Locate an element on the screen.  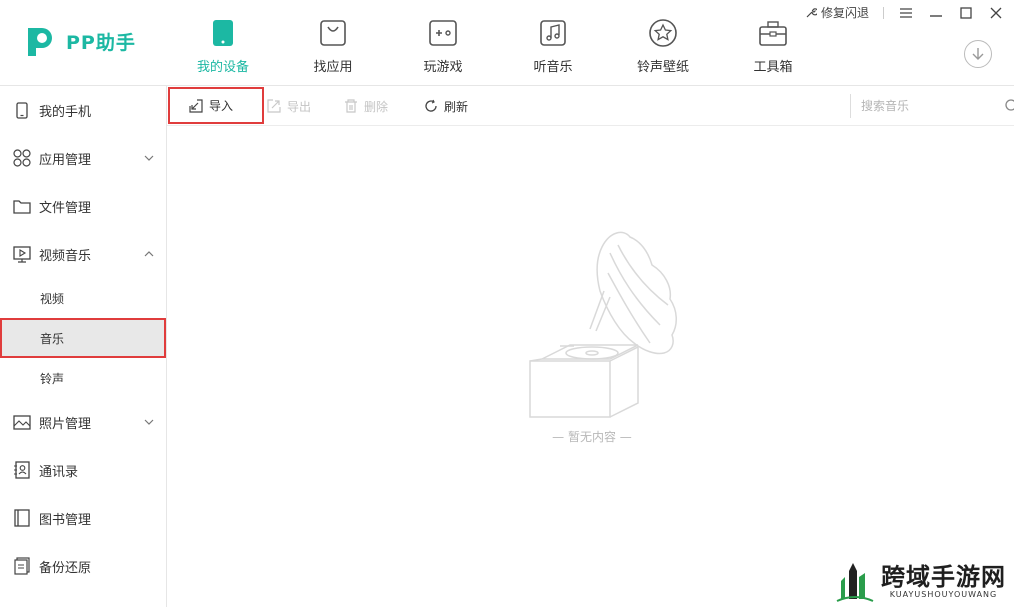
nav-find-apps: 找应用 is located at coordinates (333, 43).